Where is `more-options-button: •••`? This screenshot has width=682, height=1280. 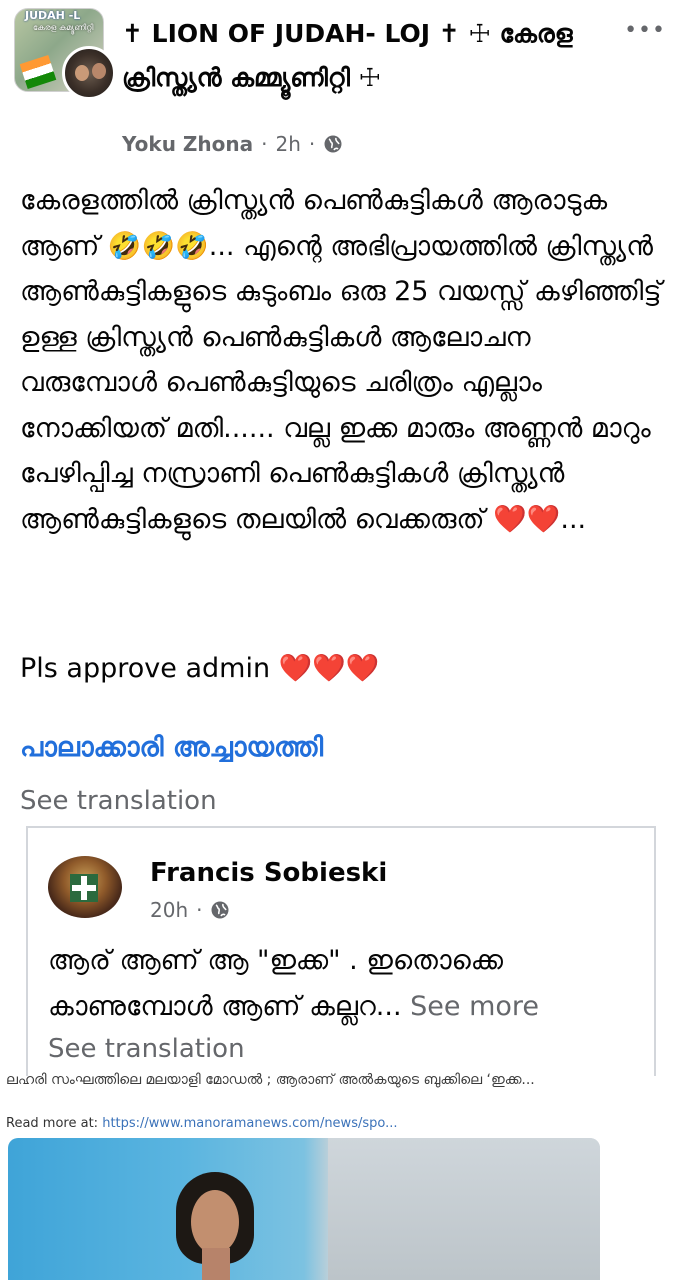
more-options-button: ••• is located at coordinates (645, 30).